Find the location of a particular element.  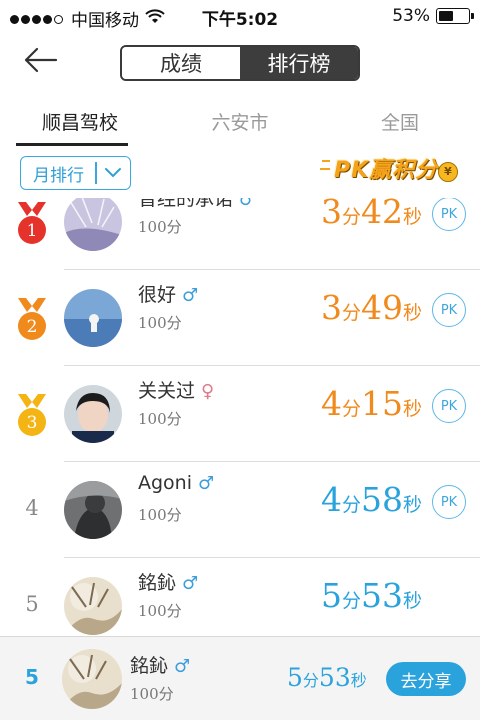

my-time-min-unit: 分 is located at coordinates (310, 680).